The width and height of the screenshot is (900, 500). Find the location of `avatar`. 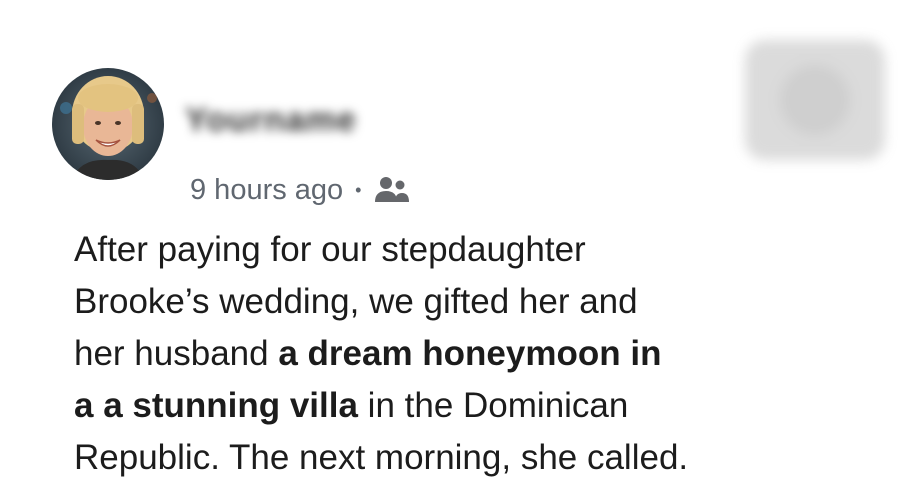

avatar is located at coordinates (108, 124).